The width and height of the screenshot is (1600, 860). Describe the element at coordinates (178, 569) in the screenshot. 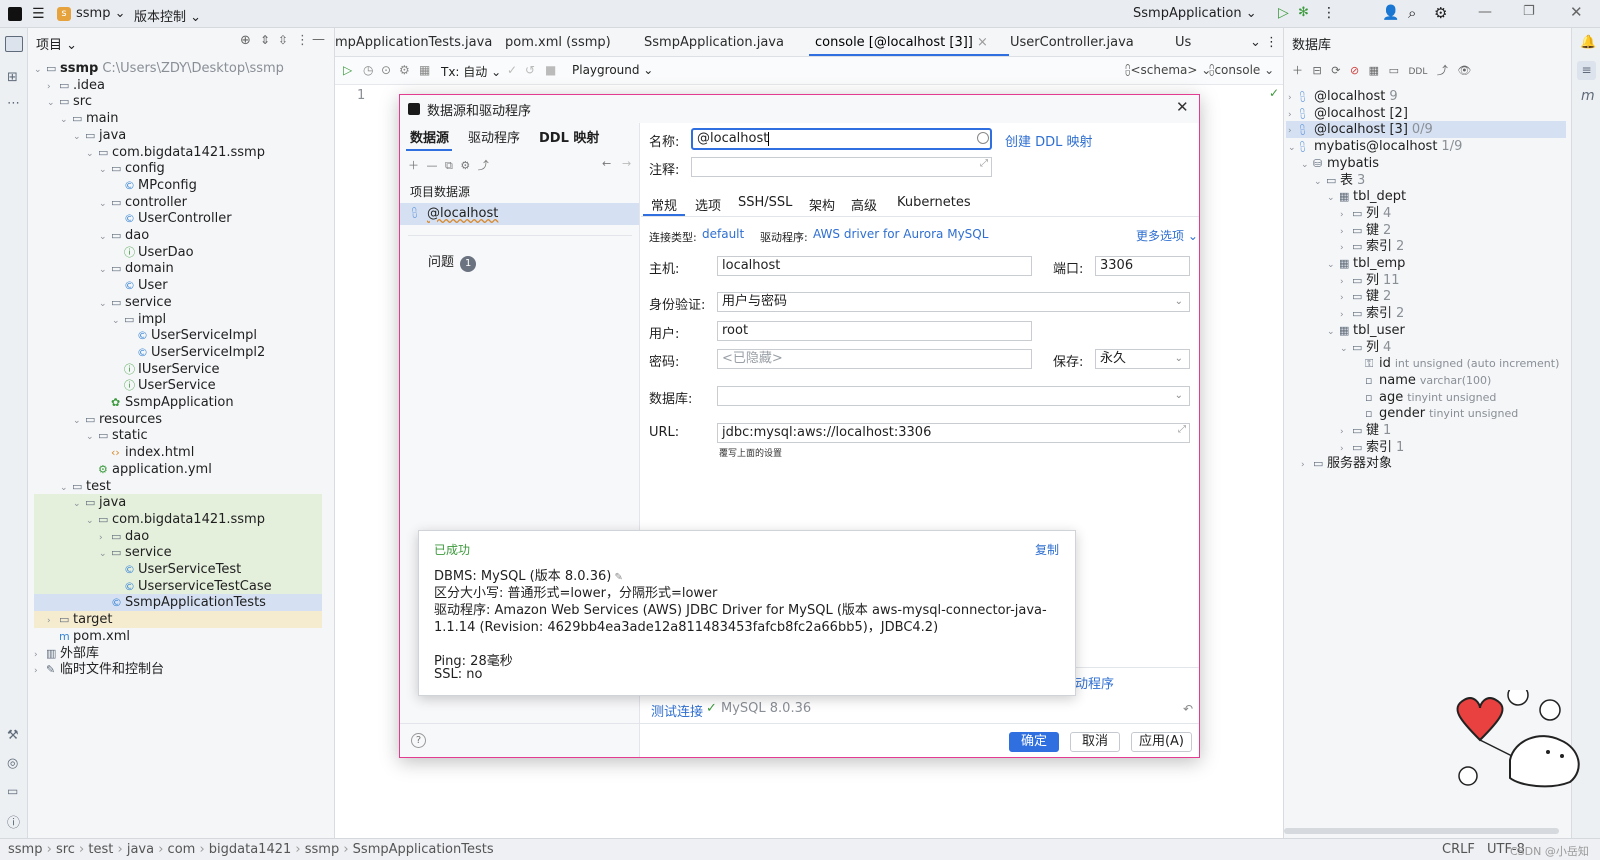

I see `tree-item: © UserServiceTest` at that location.